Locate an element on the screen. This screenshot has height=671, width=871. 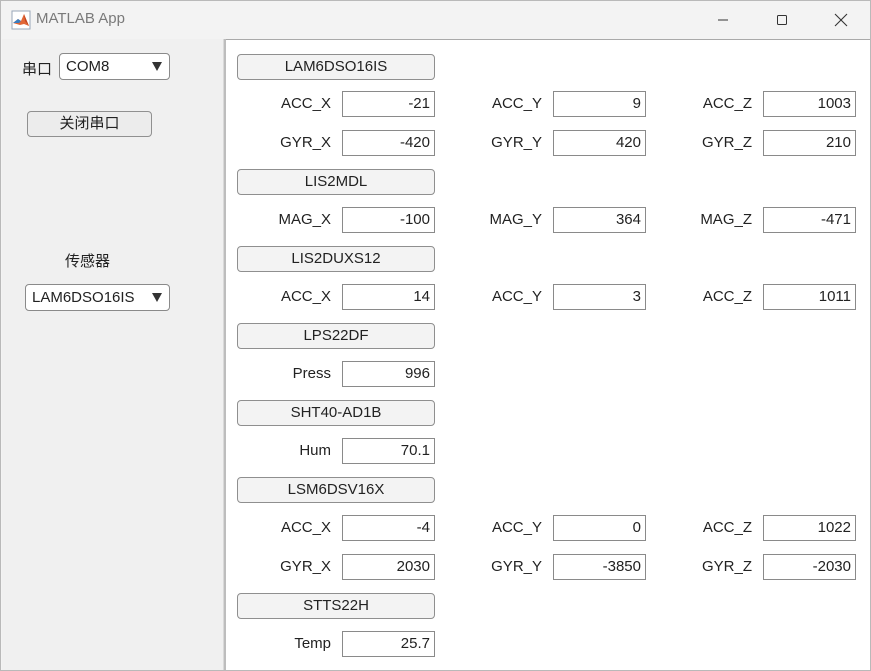
lsm6dsv16x-gyr-z-field: -2030 is located at coordinates (809, 567).